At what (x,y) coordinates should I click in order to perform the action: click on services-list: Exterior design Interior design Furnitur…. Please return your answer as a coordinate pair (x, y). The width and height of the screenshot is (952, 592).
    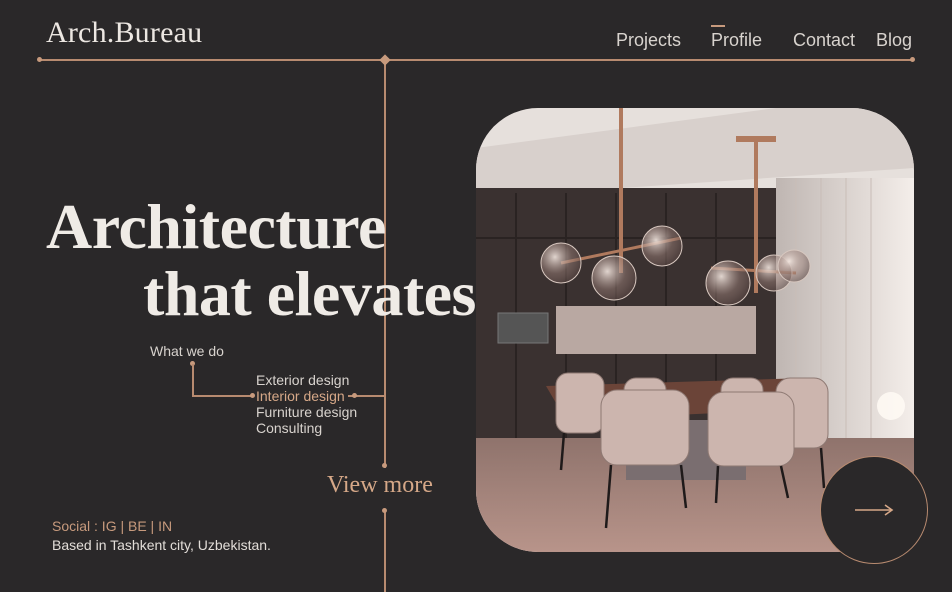
    Looking at the image, I should click on (306, 404).